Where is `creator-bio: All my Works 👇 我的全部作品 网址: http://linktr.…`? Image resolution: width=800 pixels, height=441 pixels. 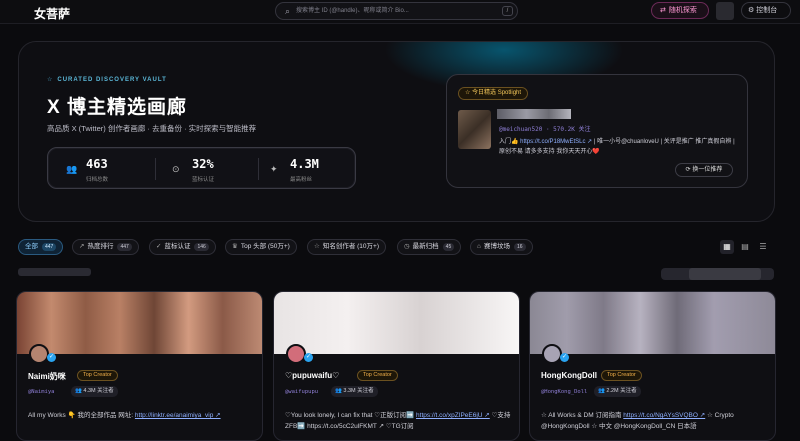
creator-bio: All my Works 👇 我的全部作品 网址: http://linktr.… is located at coordinates (142, 415).